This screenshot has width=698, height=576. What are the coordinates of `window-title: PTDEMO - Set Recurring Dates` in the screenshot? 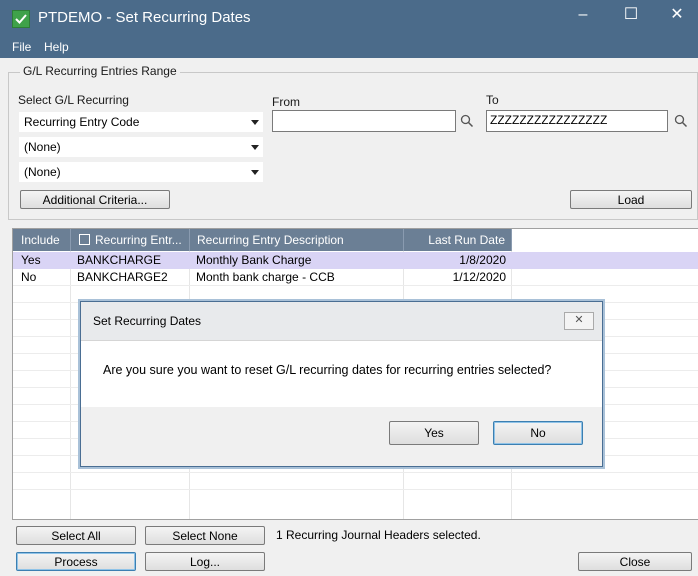 It's located at (144, 17).